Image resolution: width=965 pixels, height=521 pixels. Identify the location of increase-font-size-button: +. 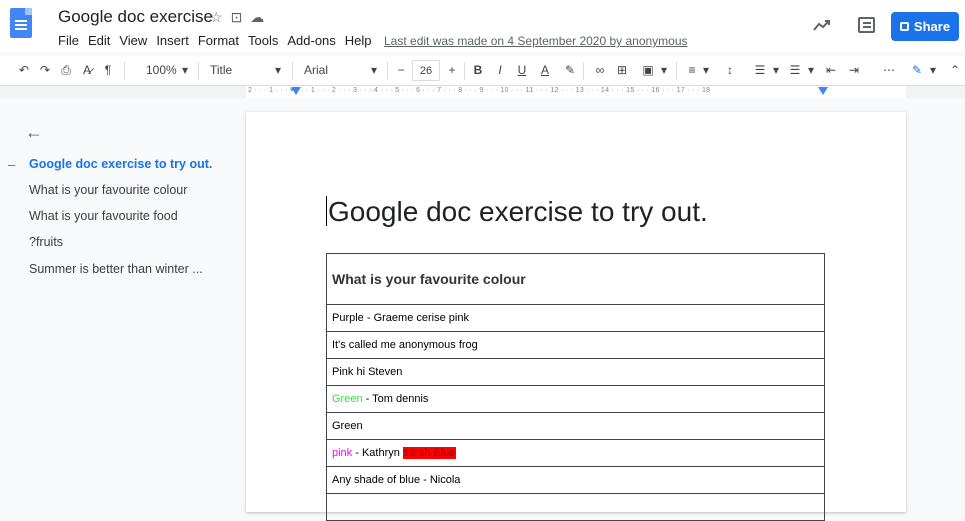
(452, 70).